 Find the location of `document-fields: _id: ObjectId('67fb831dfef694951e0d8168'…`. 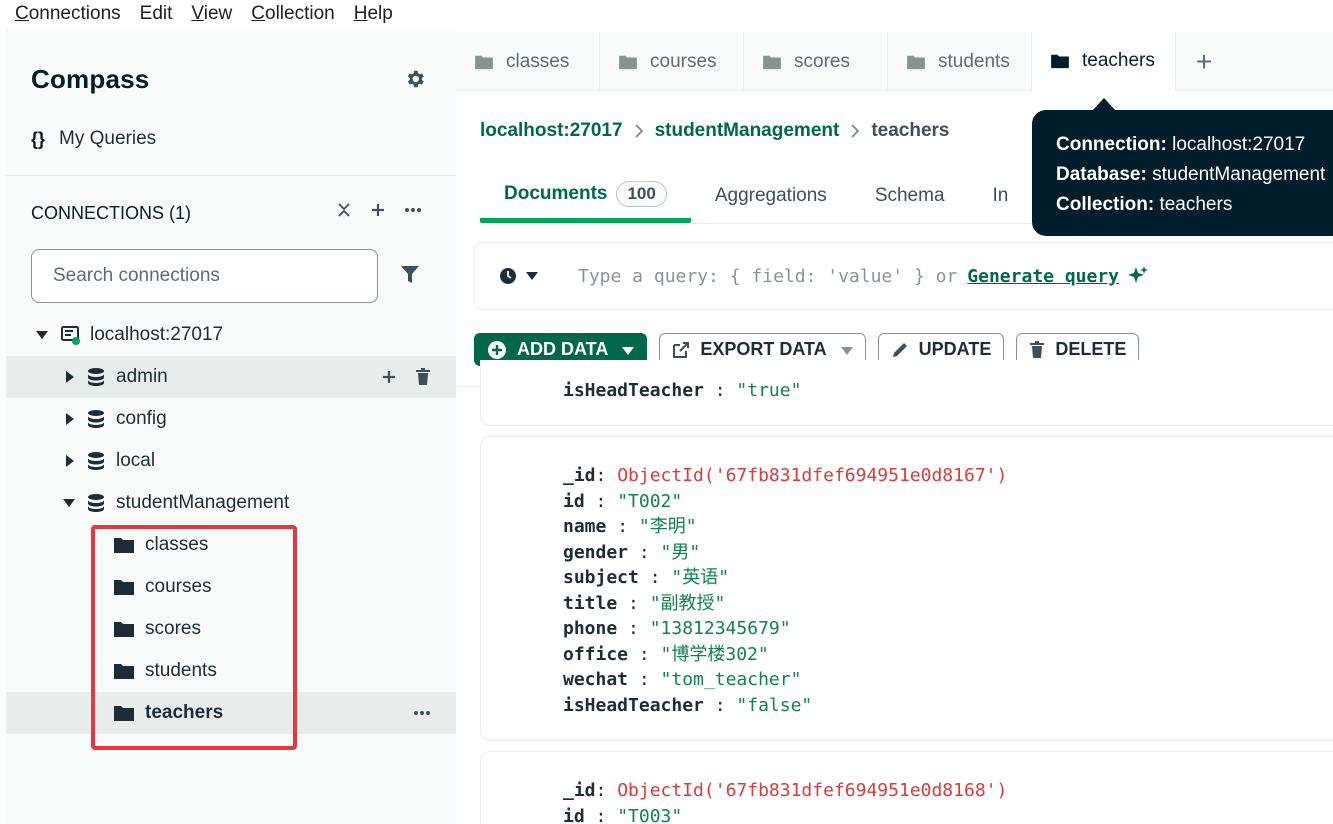

document-fields: _id: ObjectId('67fb831dfef694951e0d8168'… is located at coordinates (785, 801).